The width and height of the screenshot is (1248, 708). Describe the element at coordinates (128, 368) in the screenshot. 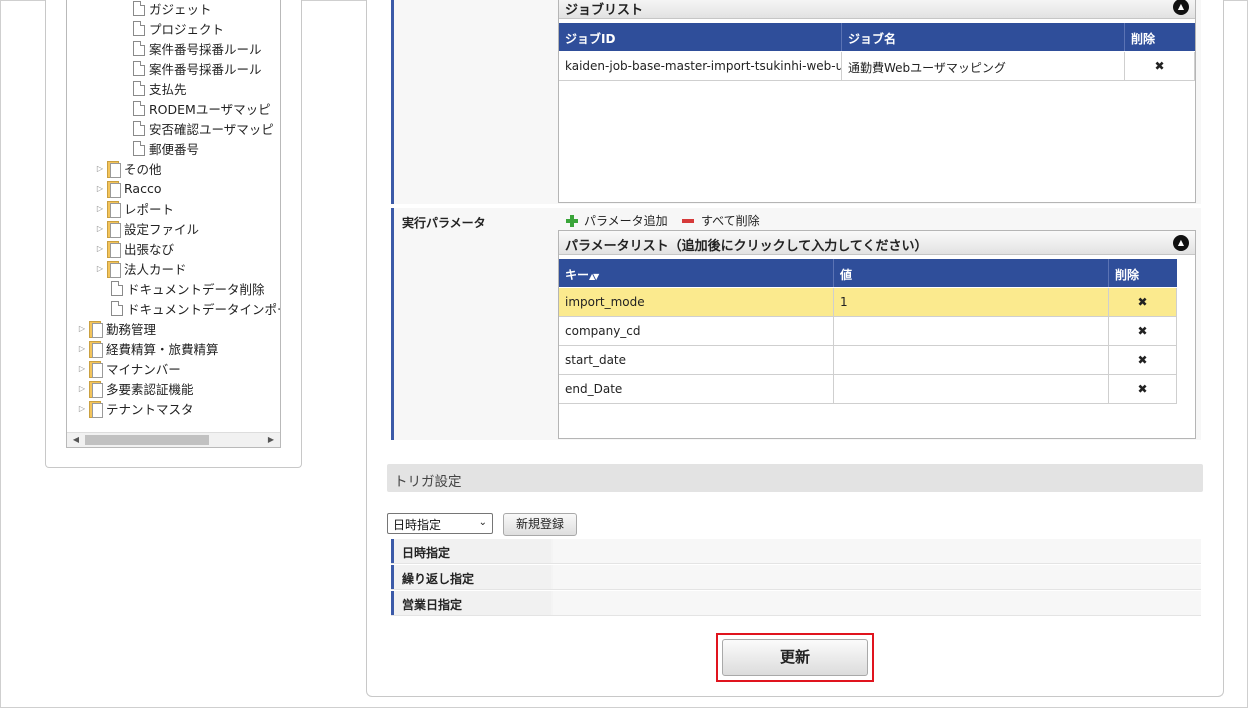

I see `tree-item: ▷ マイナンバー` at that location.